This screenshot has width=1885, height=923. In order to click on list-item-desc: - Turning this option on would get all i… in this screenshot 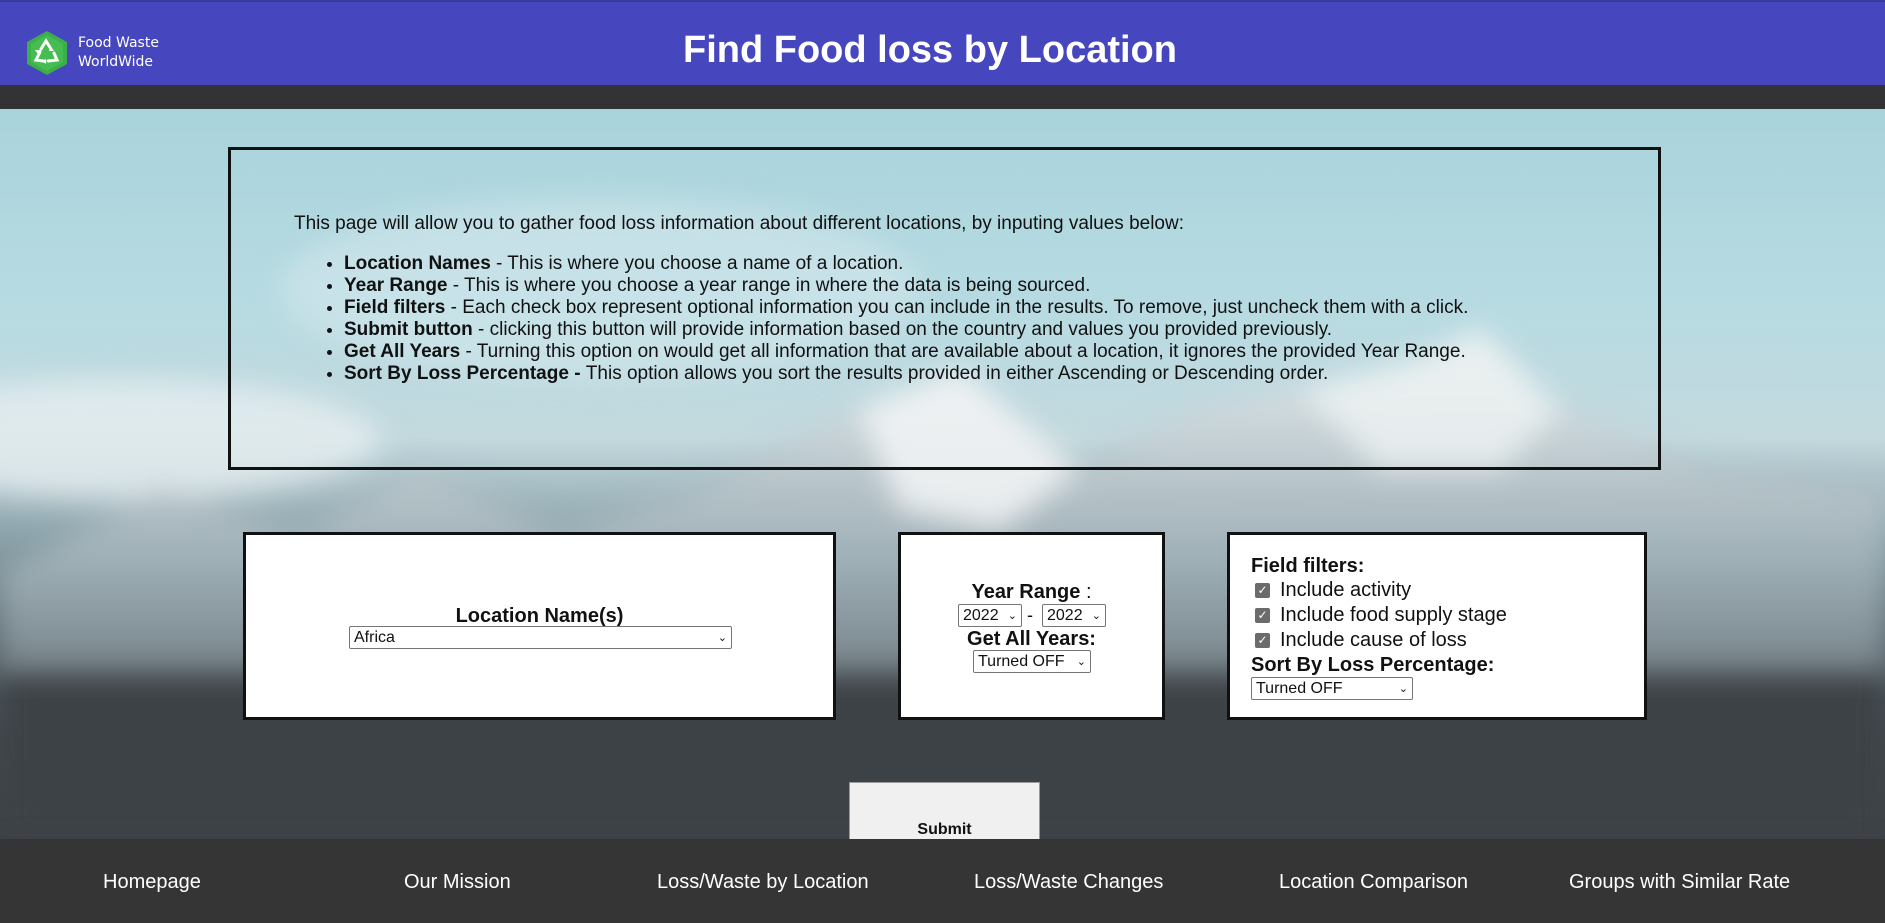, I will do `click(963, 351)`.